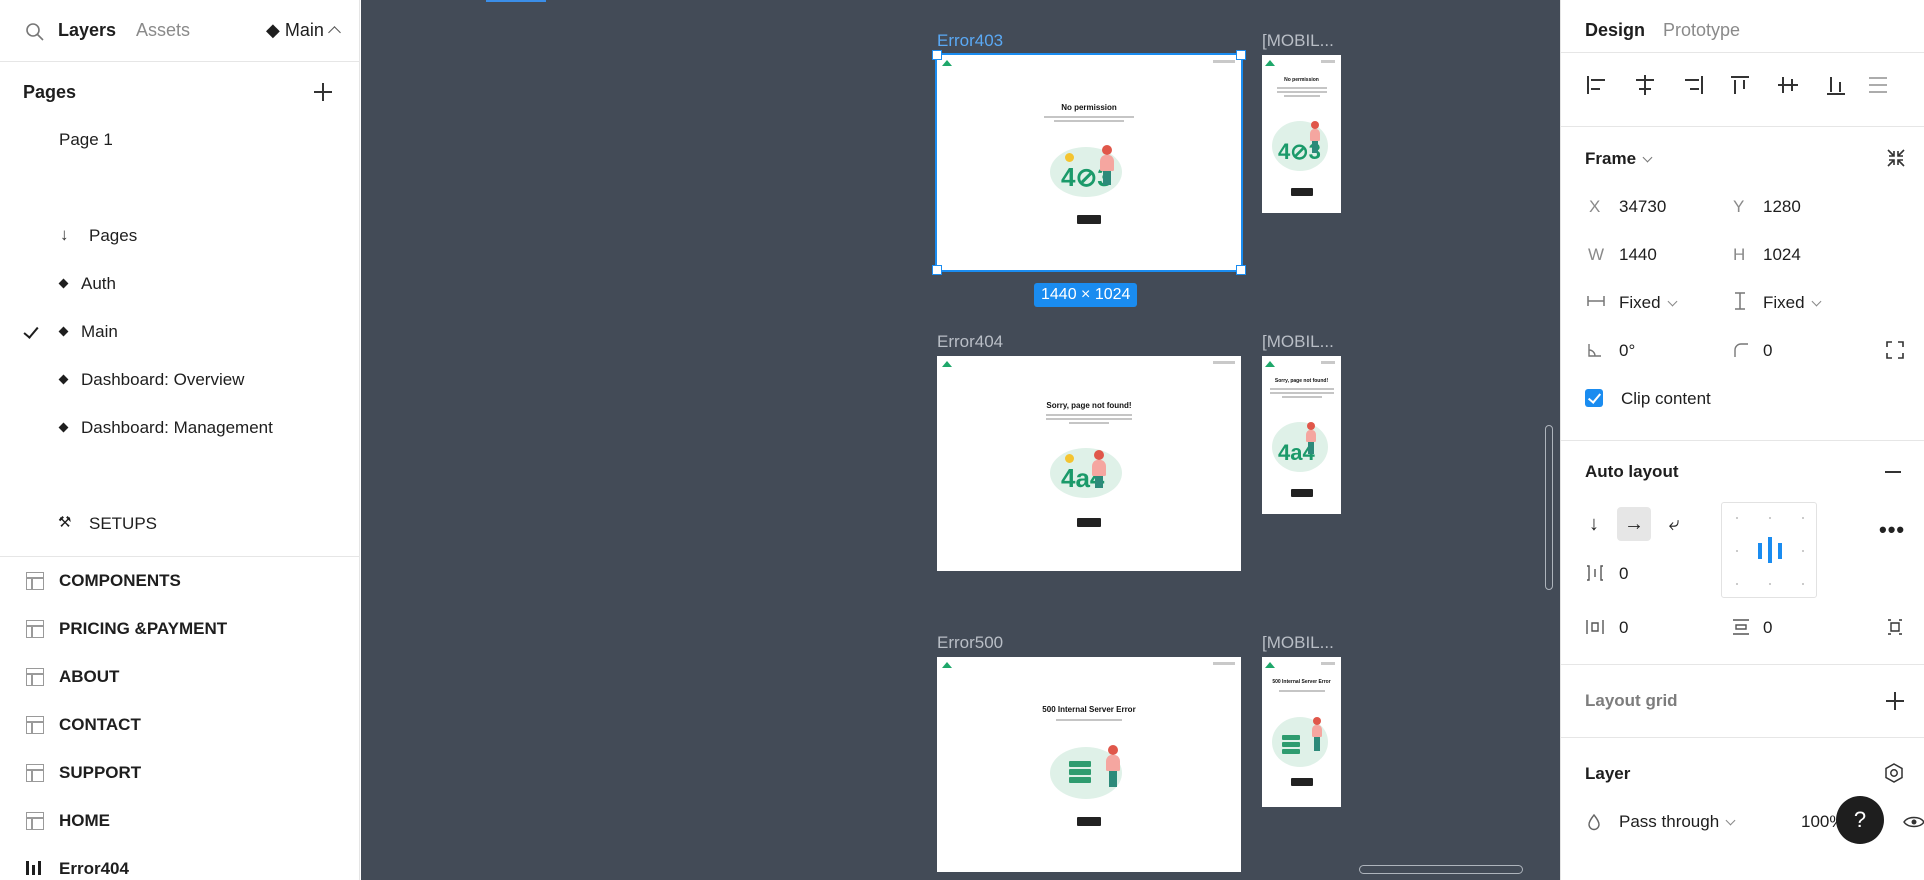 This screenshot has height=880, width=1924. I want to click on gap-input: 0, so click(1623, 574).